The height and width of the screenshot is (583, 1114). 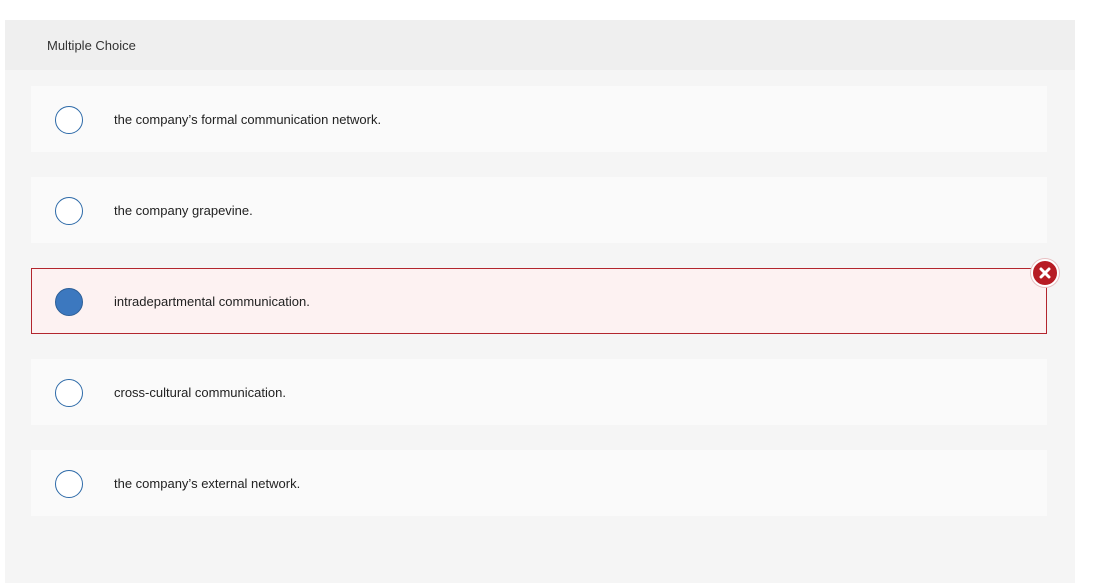 I want to click on answer-option-text: cross-cultural communication., so click(x=200, y=392).